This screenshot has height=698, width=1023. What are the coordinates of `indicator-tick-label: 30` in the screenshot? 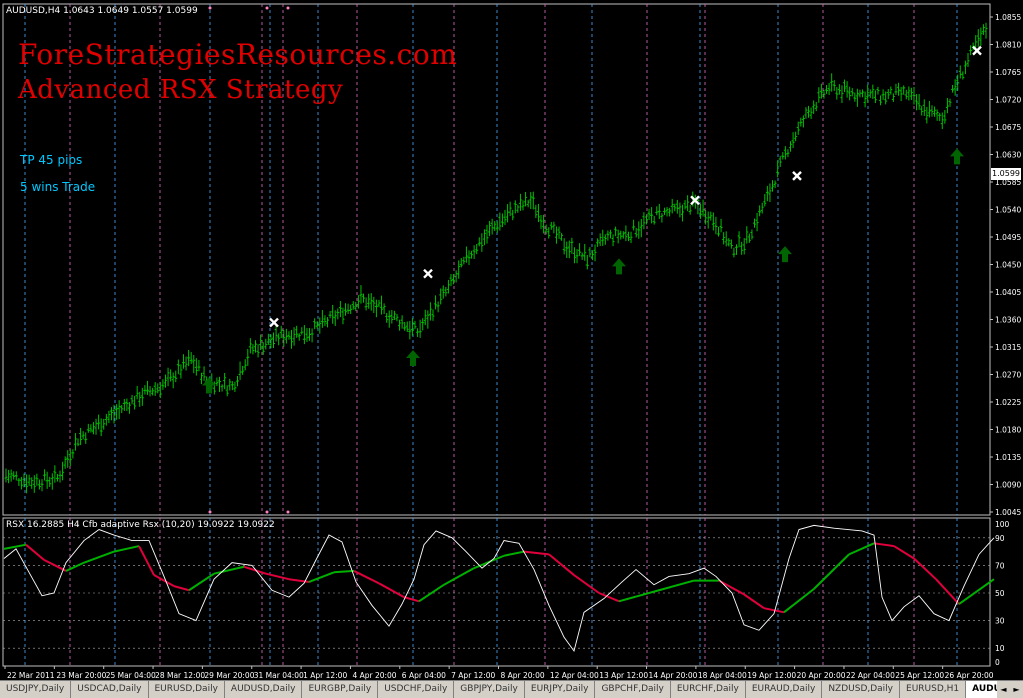 It's located at (1000, 621).